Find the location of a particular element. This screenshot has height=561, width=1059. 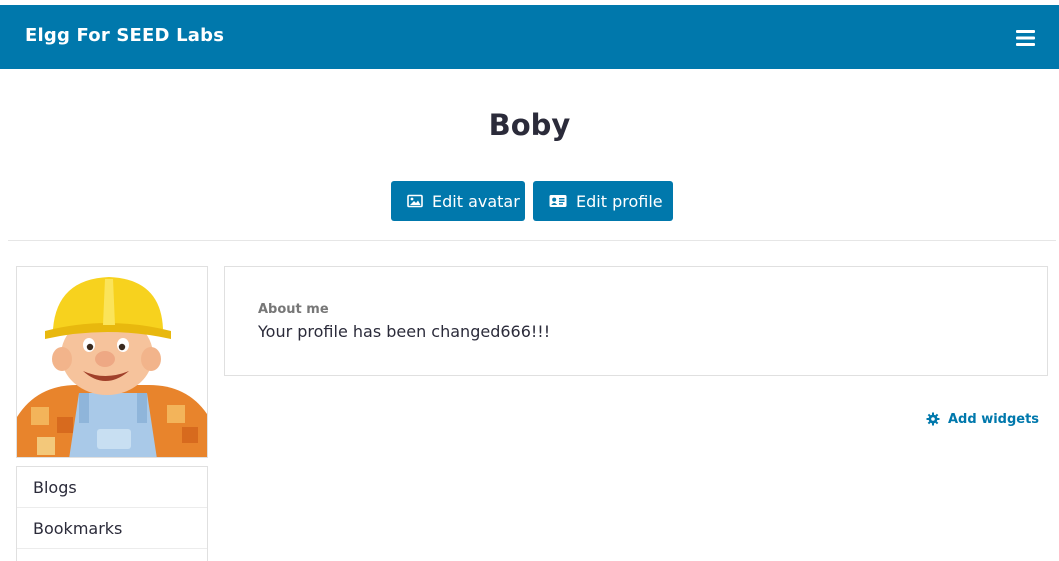

page-title: Boby is located at coordinates (529, 125).